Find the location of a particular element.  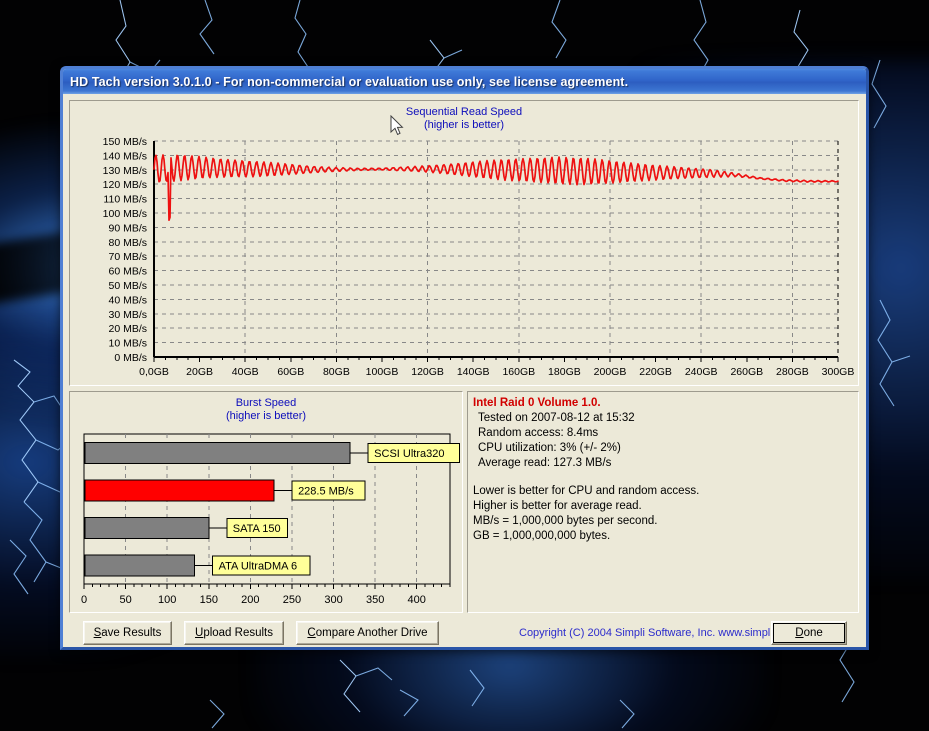

done-accel: D is located at coordinates (799, 633).